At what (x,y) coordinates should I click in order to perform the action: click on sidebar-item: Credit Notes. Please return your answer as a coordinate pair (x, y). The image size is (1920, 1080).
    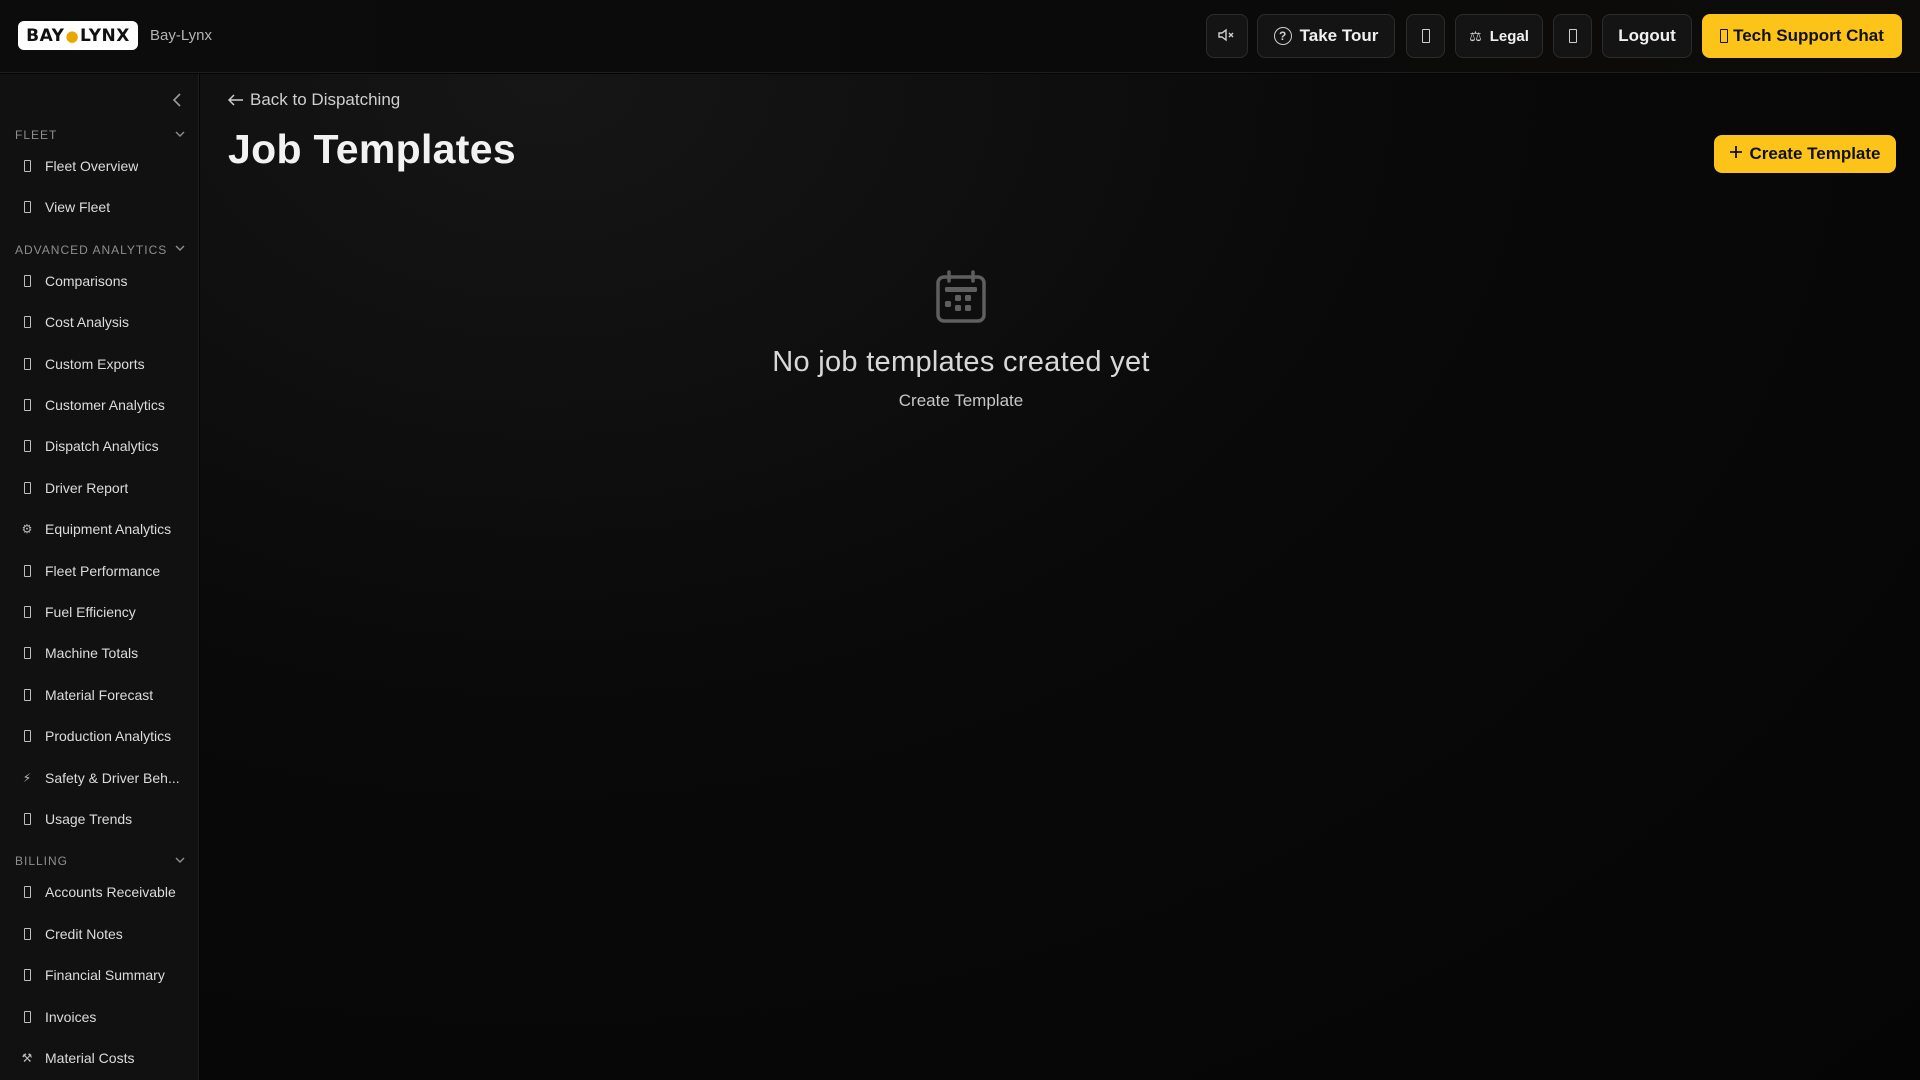
    Looking at the image, I should click on (99, 934).